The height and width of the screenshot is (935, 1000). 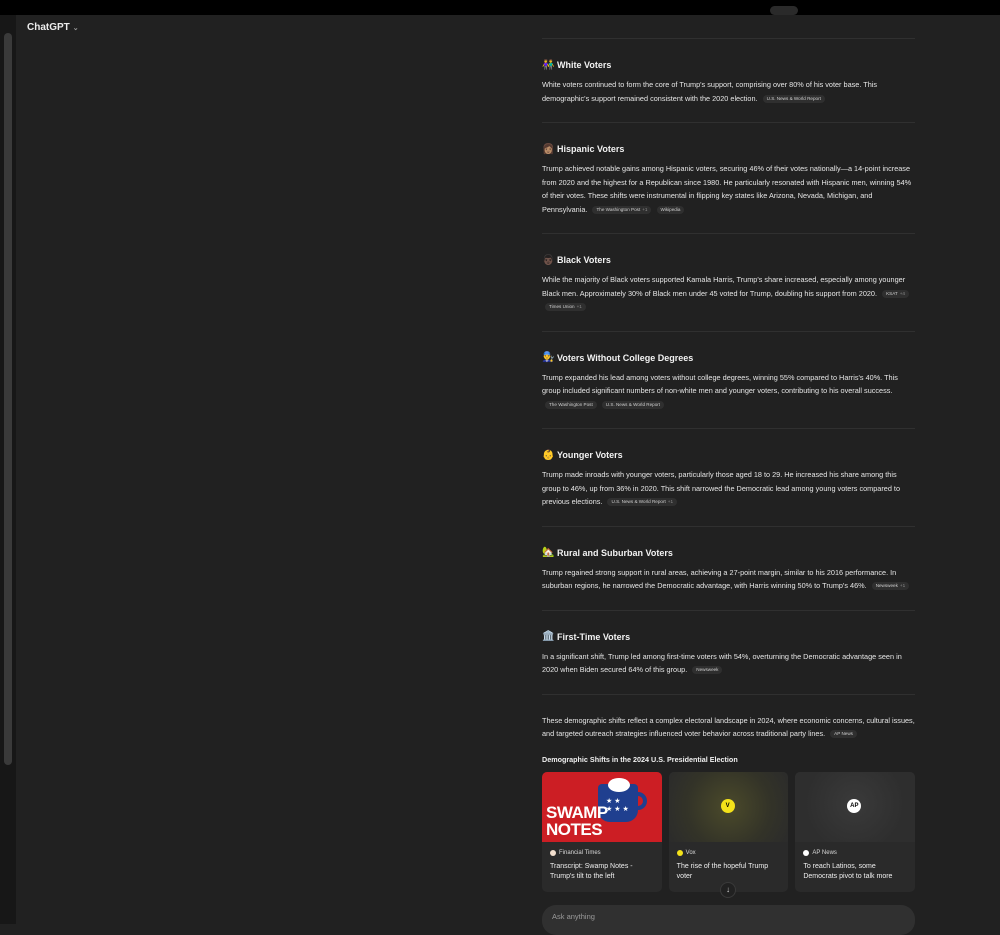 What do you see at coordinates (728, 65) in the screenshot?
I see `section-heading: 👫 White Voters` at bounding box center [728, 65].